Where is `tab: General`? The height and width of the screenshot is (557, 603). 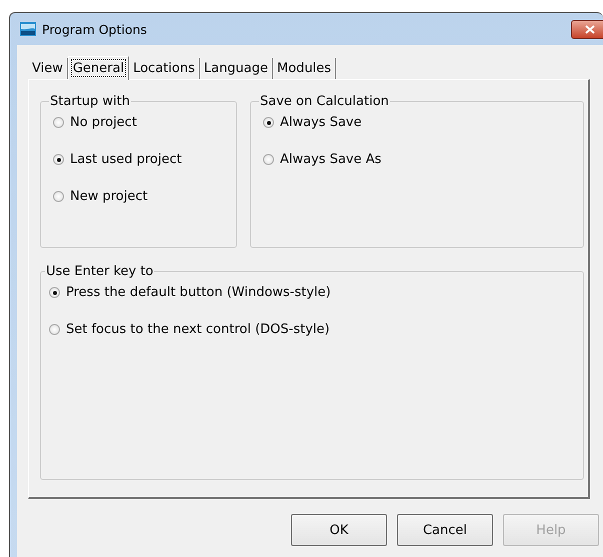
tab: General is located at coordinates (99, 68).